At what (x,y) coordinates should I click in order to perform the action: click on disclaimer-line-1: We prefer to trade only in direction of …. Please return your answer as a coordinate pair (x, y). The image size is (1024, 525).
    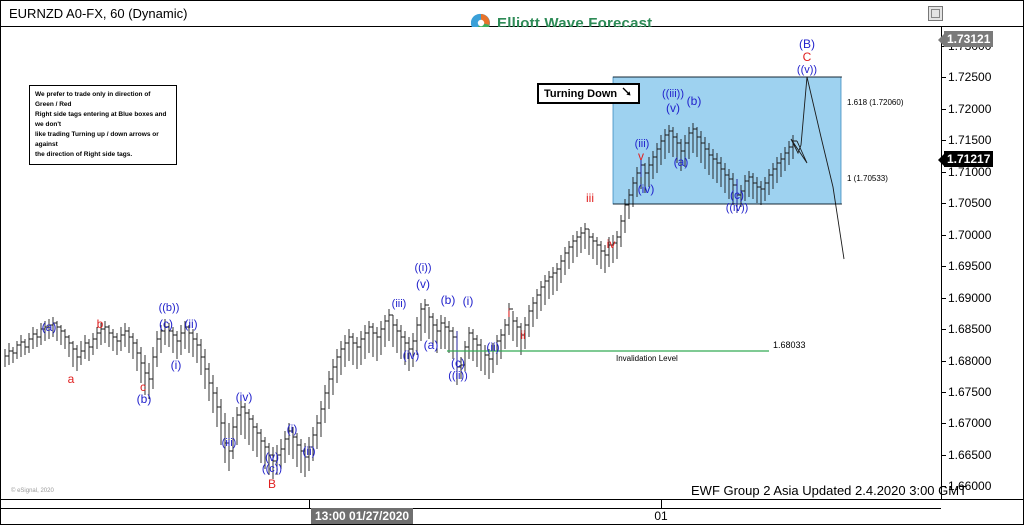
    Looking at the image, I should click on (93, 100).